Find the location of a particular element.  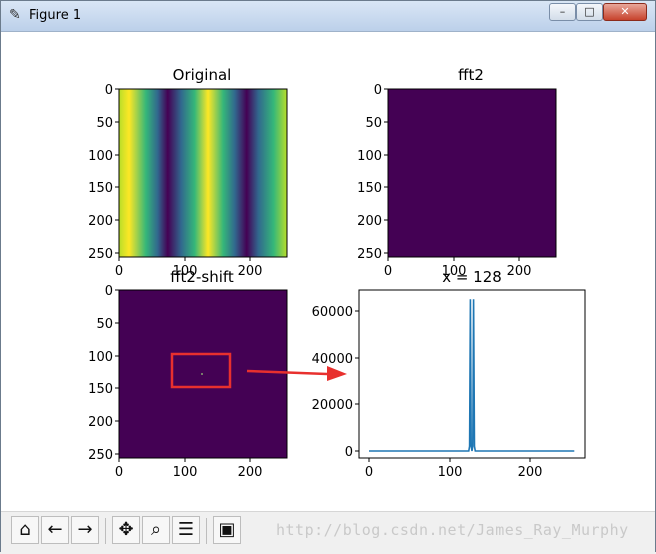

minimize-button: – is located at coordinates (562, 12).